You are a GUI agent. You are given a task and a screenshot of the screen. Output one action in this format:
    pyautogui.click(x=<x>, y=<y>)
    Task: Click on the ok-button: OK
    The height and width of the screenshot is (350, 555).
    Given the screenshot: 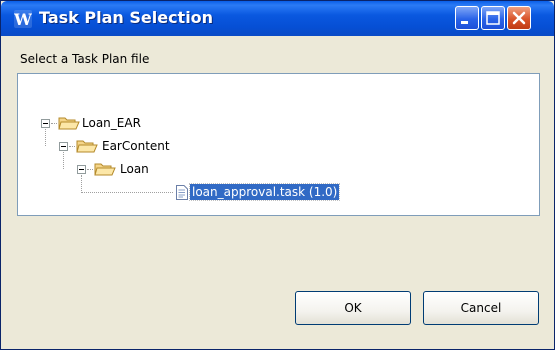 What is the action you would take?
    pyautogui.click(x=353, y=308)
    